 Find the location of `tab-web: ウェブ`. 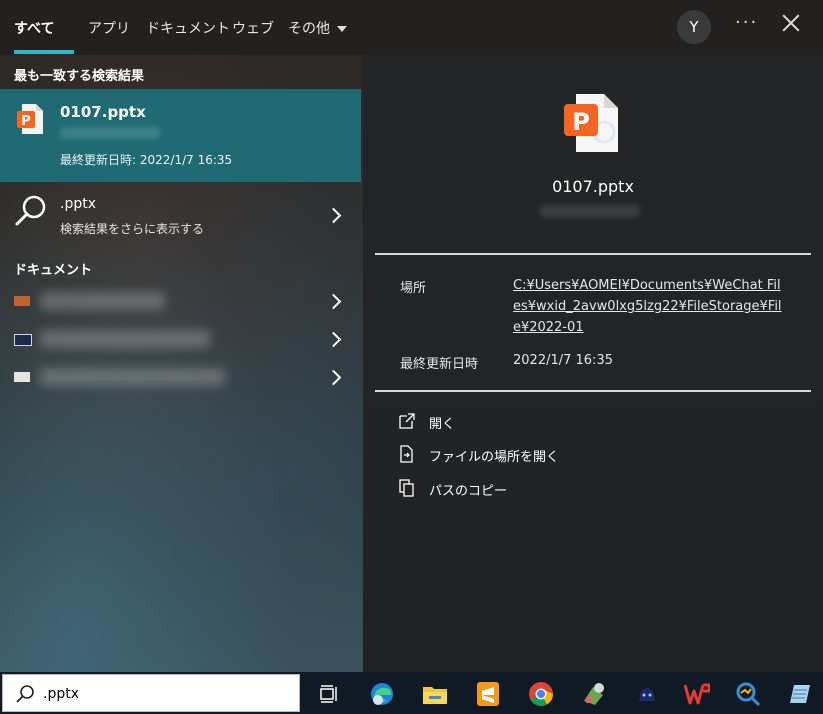

tab-web: ウェブ is located at coordinates (253, 28).